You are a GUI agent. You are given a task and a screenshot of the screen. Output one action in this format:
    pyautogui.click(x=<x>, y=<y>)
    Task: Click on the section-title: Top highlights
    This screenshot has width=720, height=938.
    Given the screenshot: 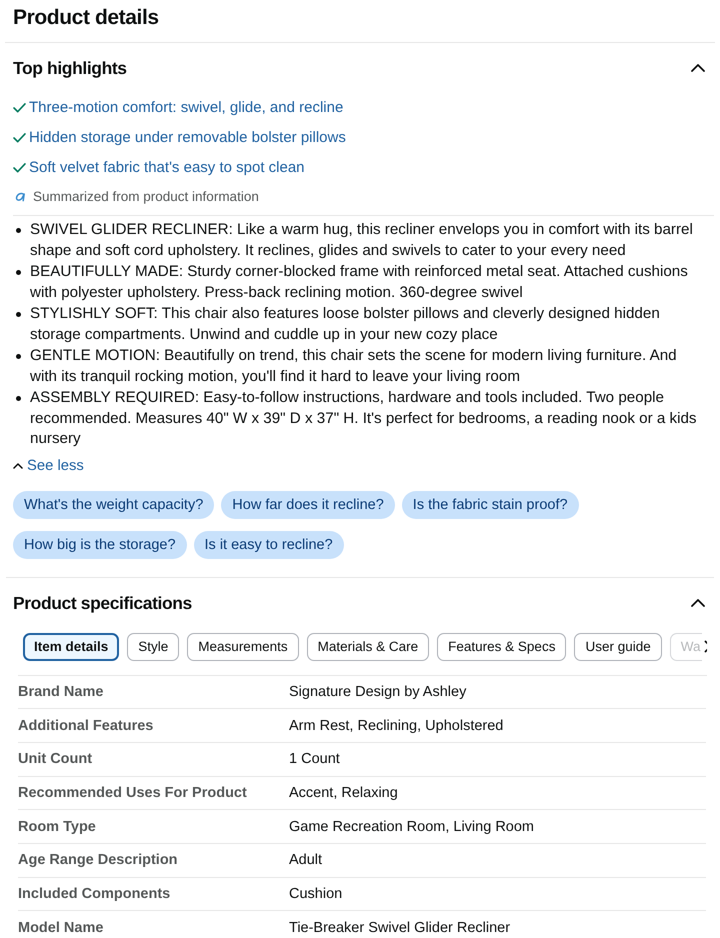 What is the action you would take?
    pyautogui.click(x=70, y=68)
    